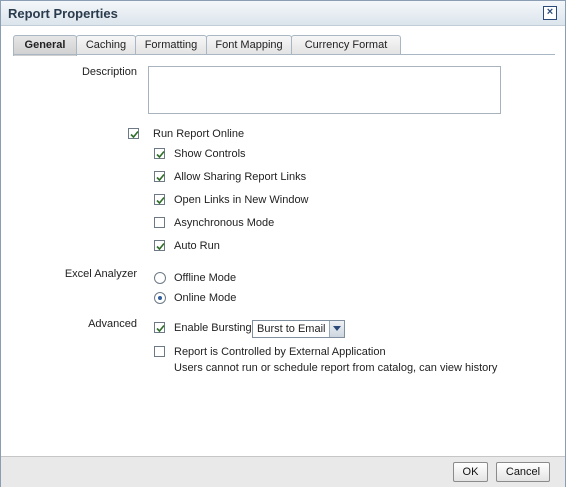  I want to click on radio-selected-dot, so click(160, 298).